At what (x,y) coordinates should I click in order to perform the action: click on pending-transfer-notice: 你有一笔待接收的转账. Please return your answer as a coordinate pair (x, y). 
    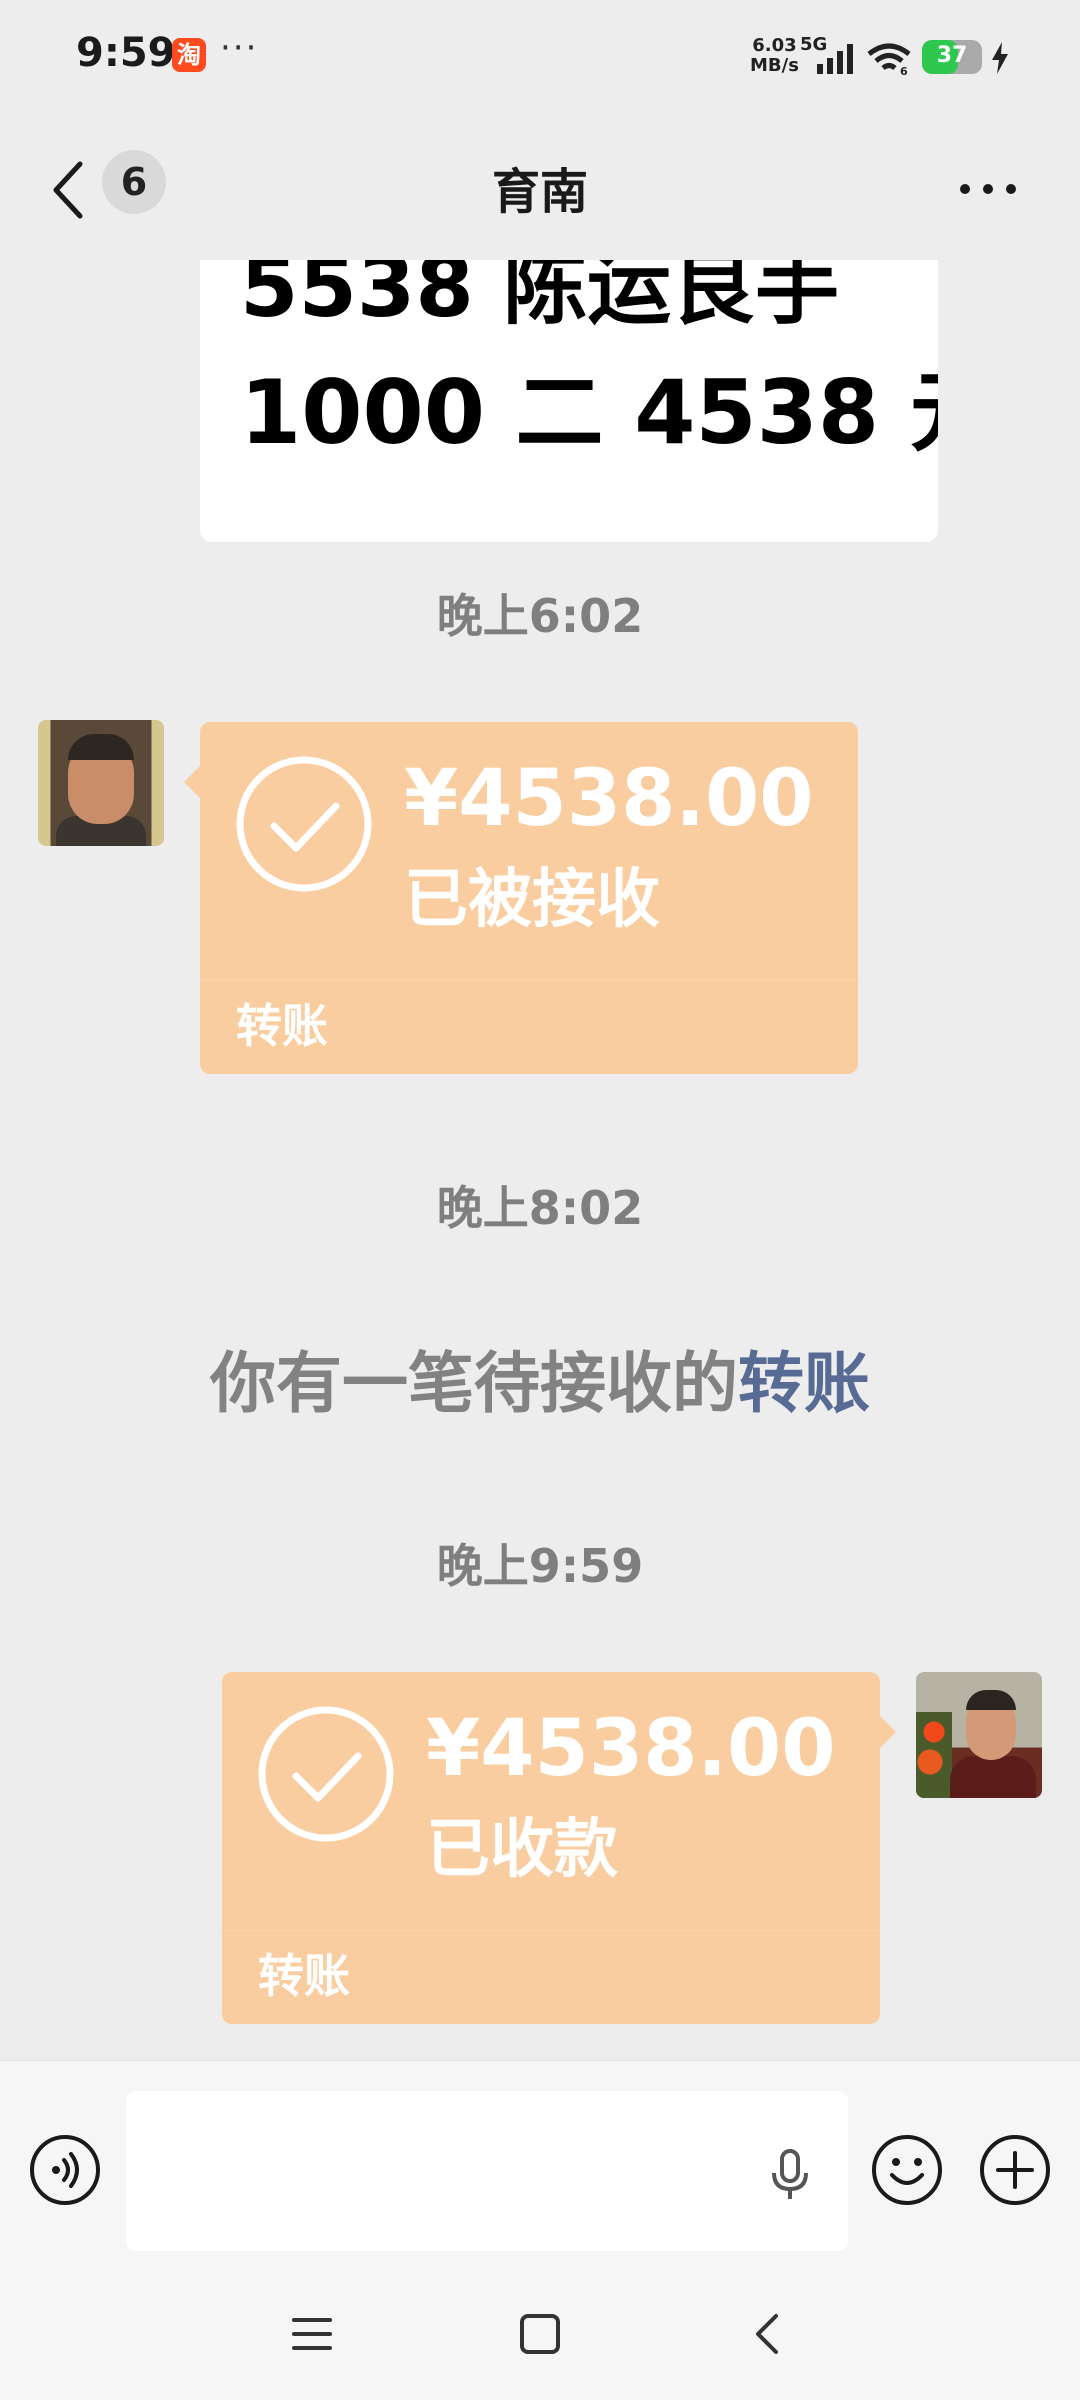
    Looking at the image, I should click on (540, 1378).